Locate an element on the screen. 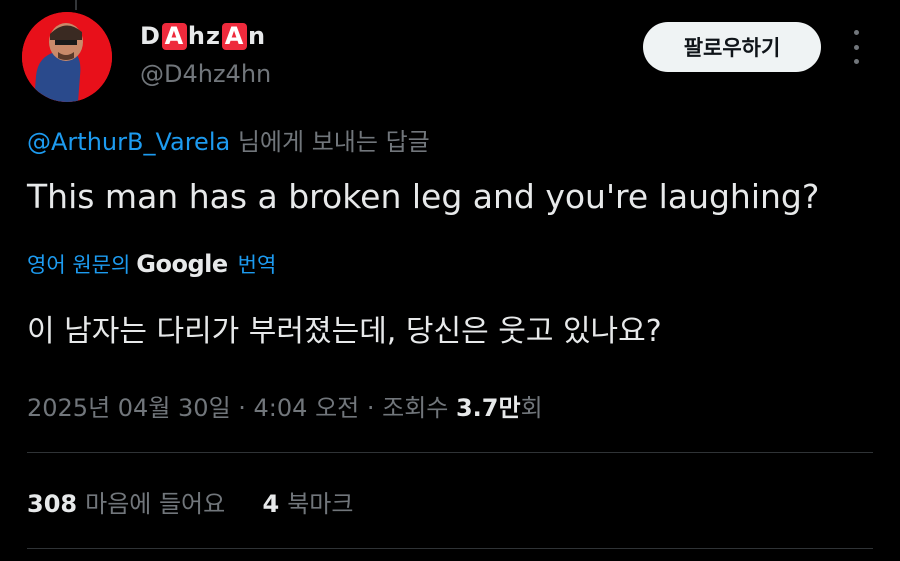  engagement-stats: 308 마음에 들어요 4 북마크 is located at coordinates (190, 501).